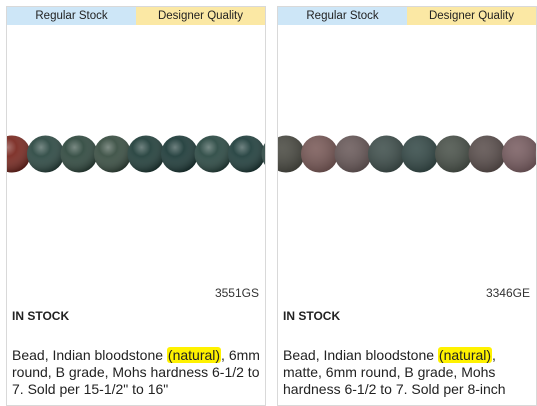 The width and height of the screenshot is (537, 406). Describe the element at coordinates (236, 293) in the screenshot. I see `product-sku: 3551GS` at that location.